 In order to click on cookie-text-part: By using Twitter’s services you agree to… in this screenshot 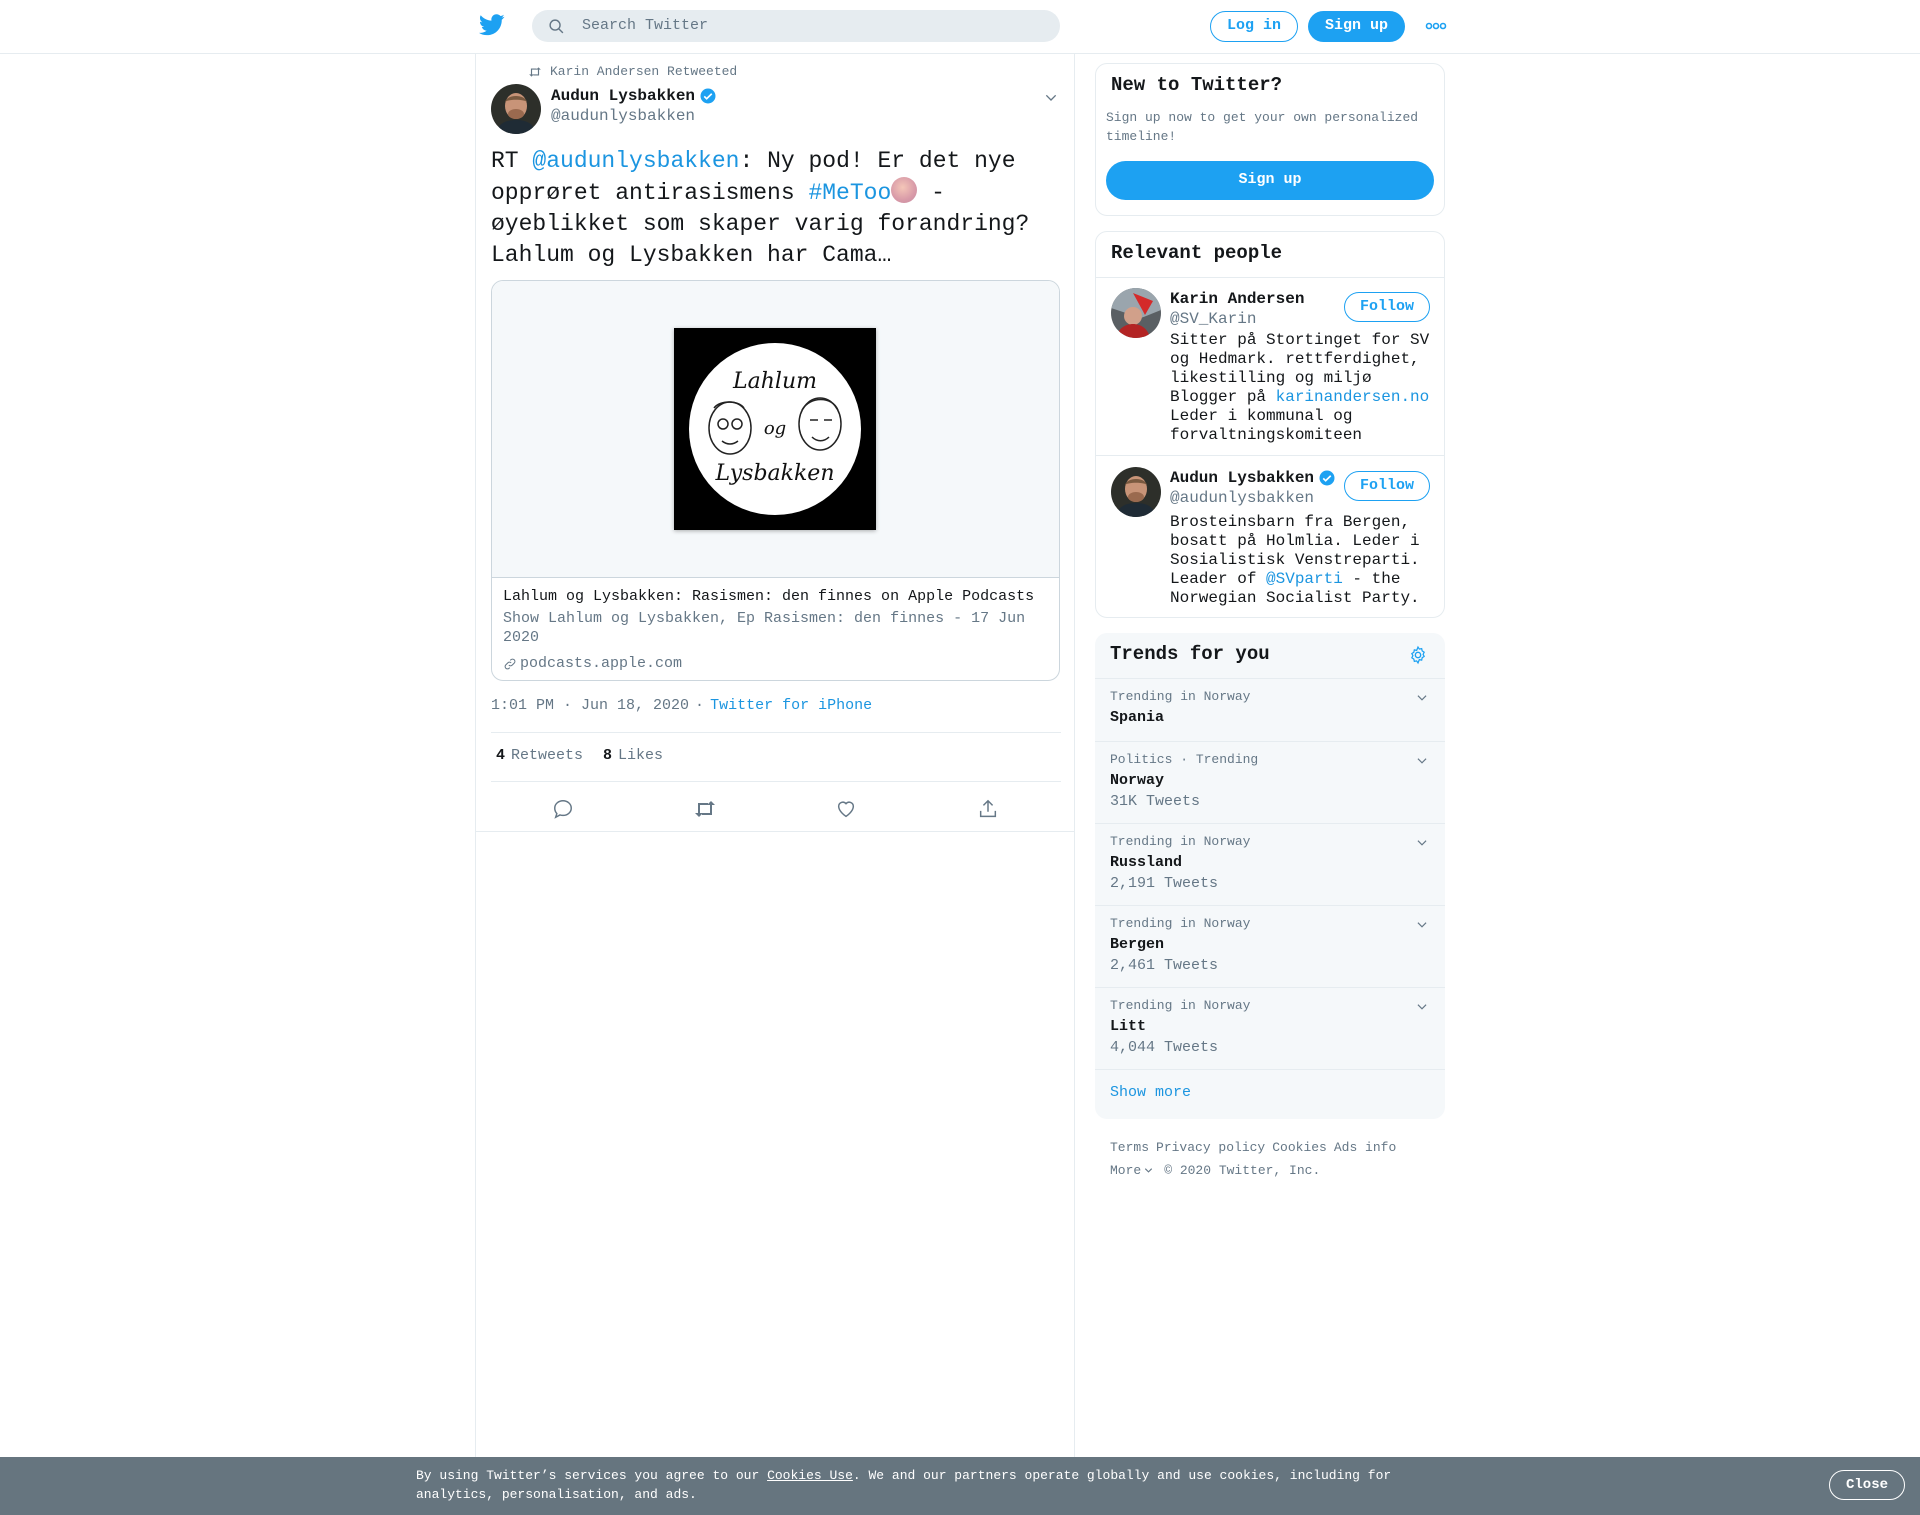, I will do `click(592, 1475)`.